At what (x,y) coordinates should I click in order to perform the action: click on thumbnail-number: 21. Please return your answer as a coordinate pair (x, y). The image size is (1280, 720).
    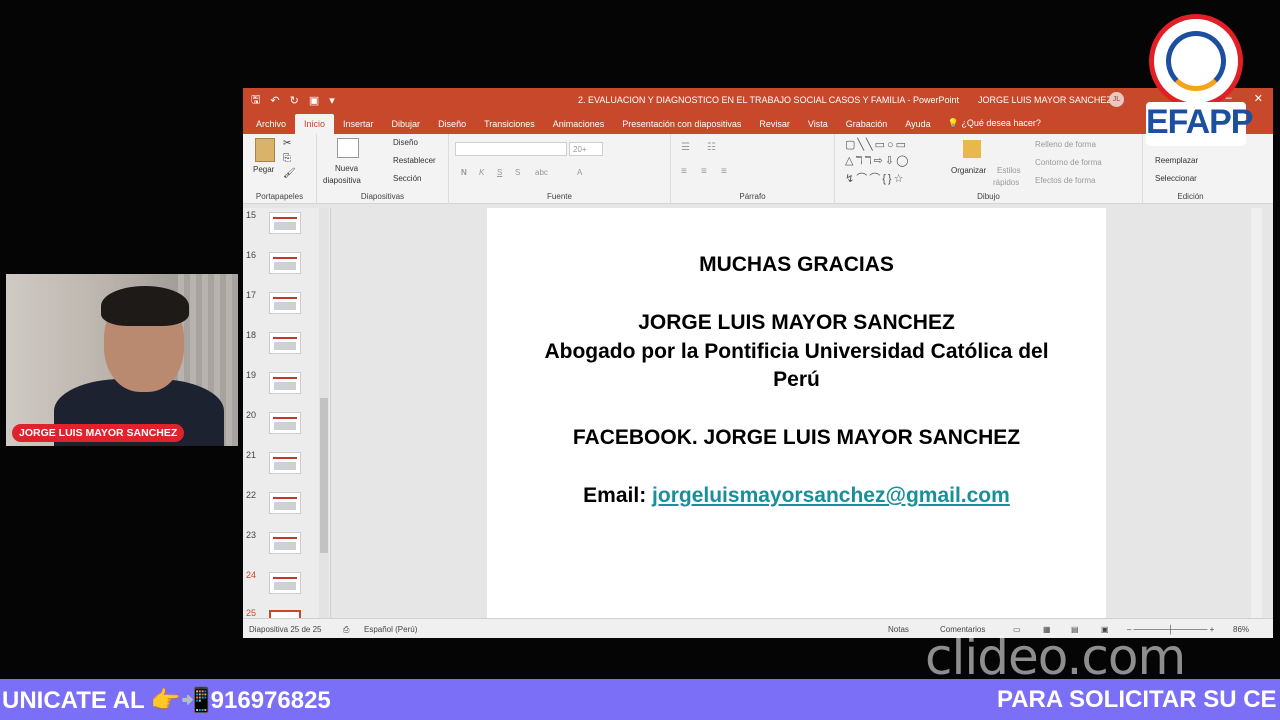
    Looking at the image, I should click on (251, 455).